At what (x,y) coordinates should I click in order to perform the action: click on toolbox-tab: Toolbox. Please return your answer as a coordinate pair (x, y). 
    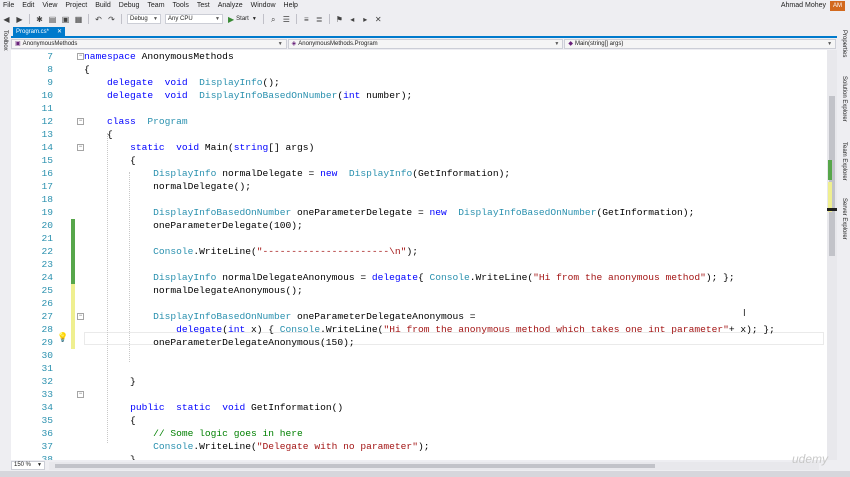
    Looking at the image, I should click on (5, 40).